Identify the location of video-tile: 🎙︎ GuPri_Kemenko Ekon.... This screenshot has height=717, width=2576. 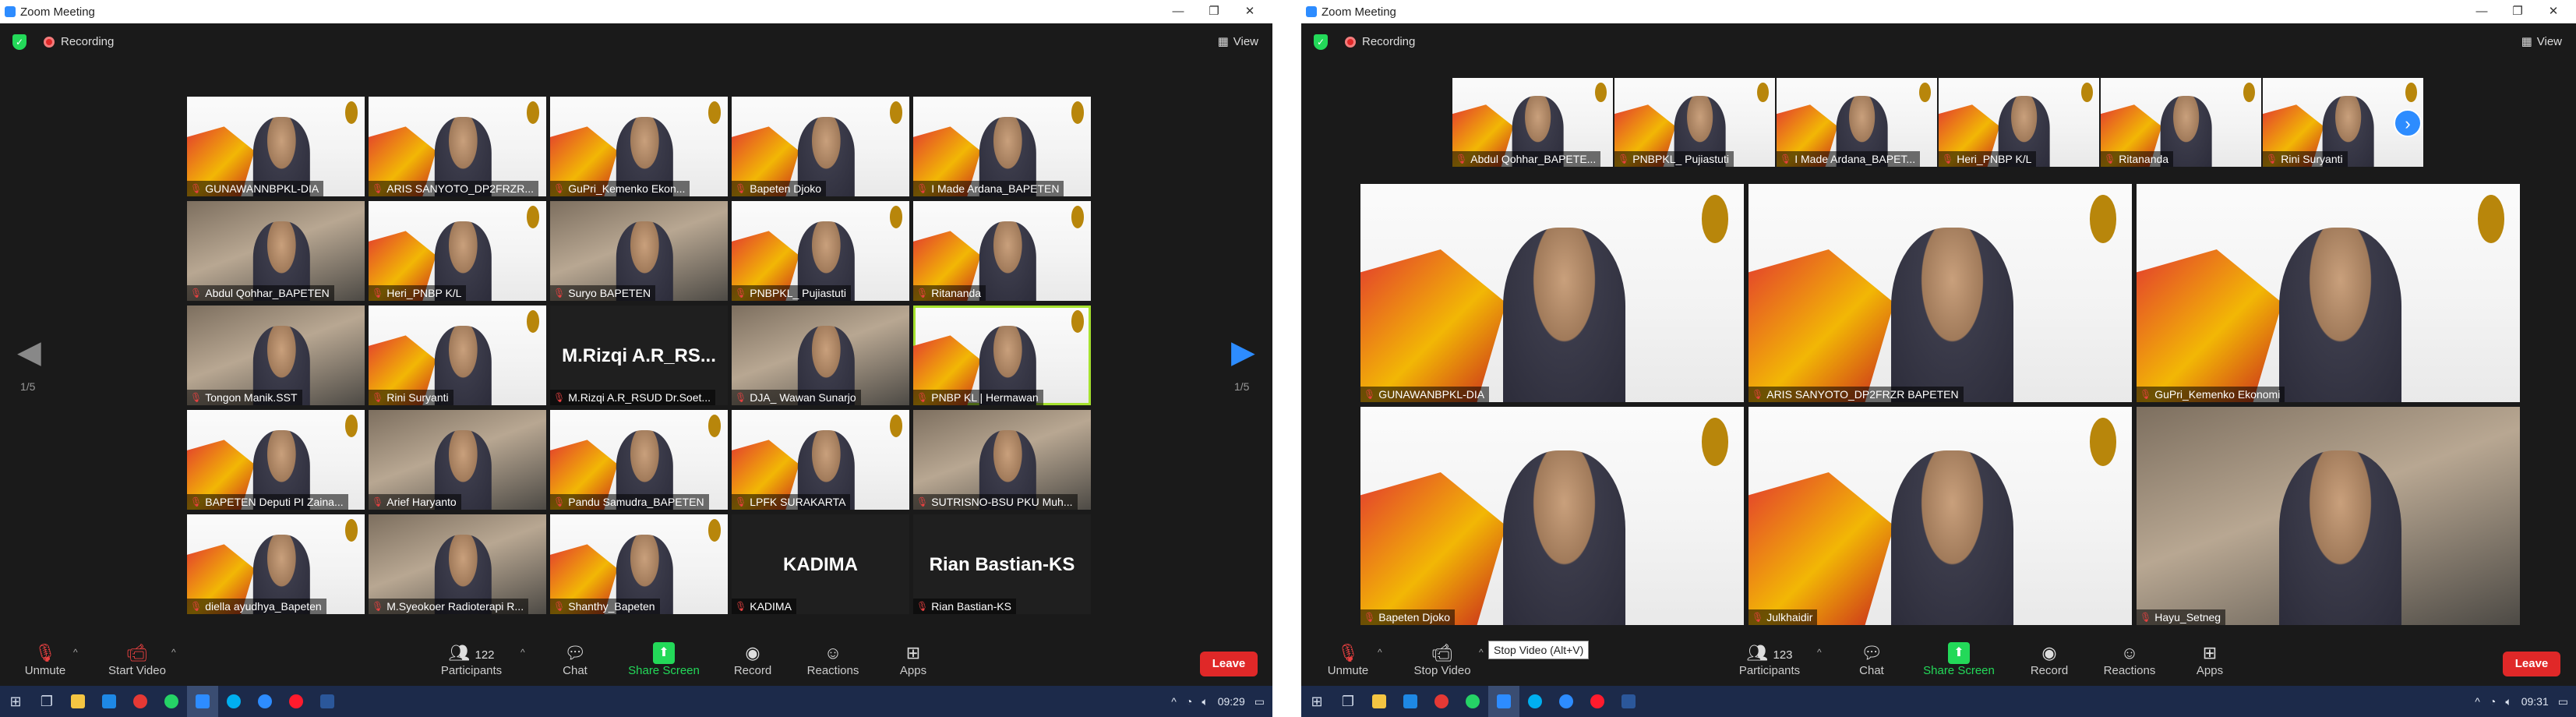
(639, 146).